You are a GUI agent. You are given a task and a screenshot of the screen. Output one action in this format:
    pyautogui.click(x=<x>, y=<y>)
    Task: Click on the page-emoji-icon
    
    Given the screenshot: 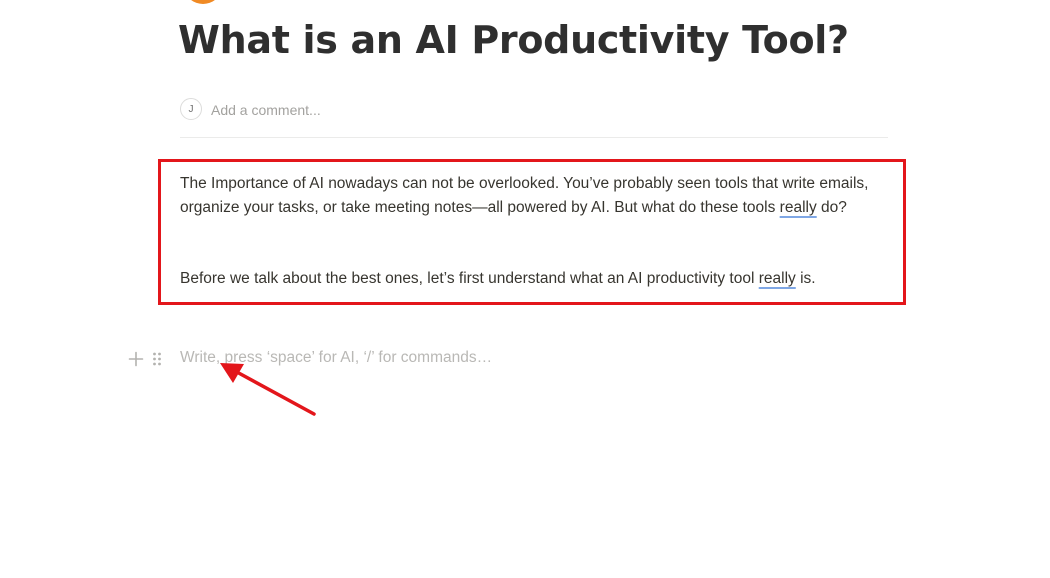 What is the action you would take?
    pyautogui.click(x=203, y=2)
    